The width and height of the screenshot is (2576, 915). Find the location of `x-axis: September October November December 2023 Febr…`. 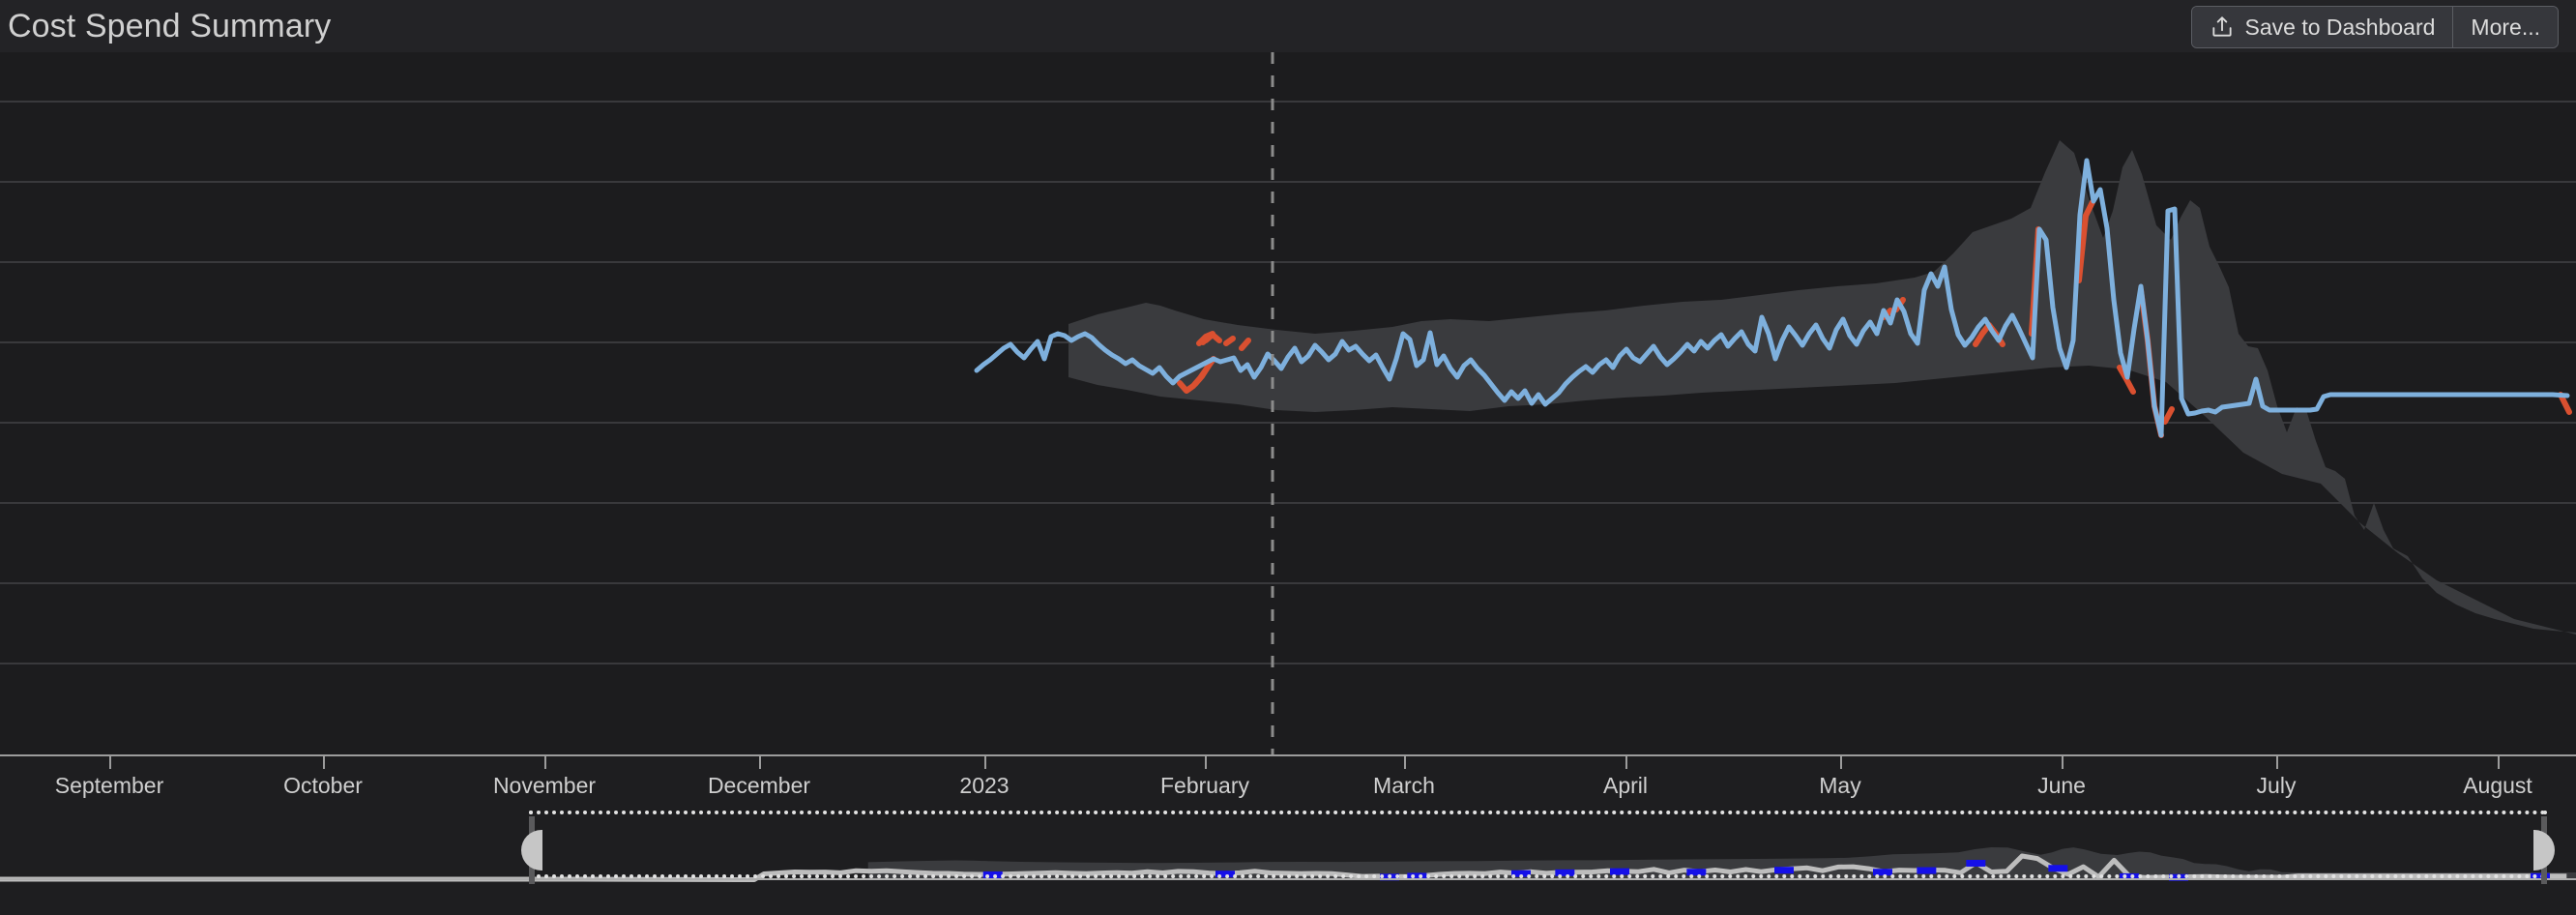

x-axis: September October November December 2023 Febr… is located at coordinates (1288, 781).